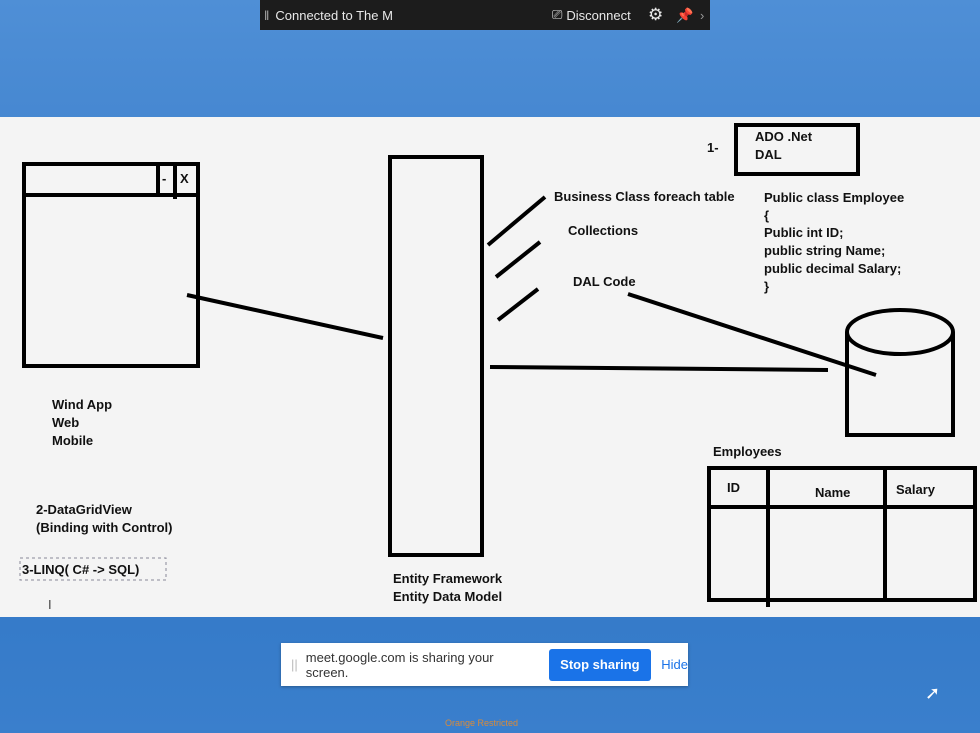  Describe the element at coordinates (604, 281) in the screenshot. I see `label-dal-code: DAL Code` at that location.